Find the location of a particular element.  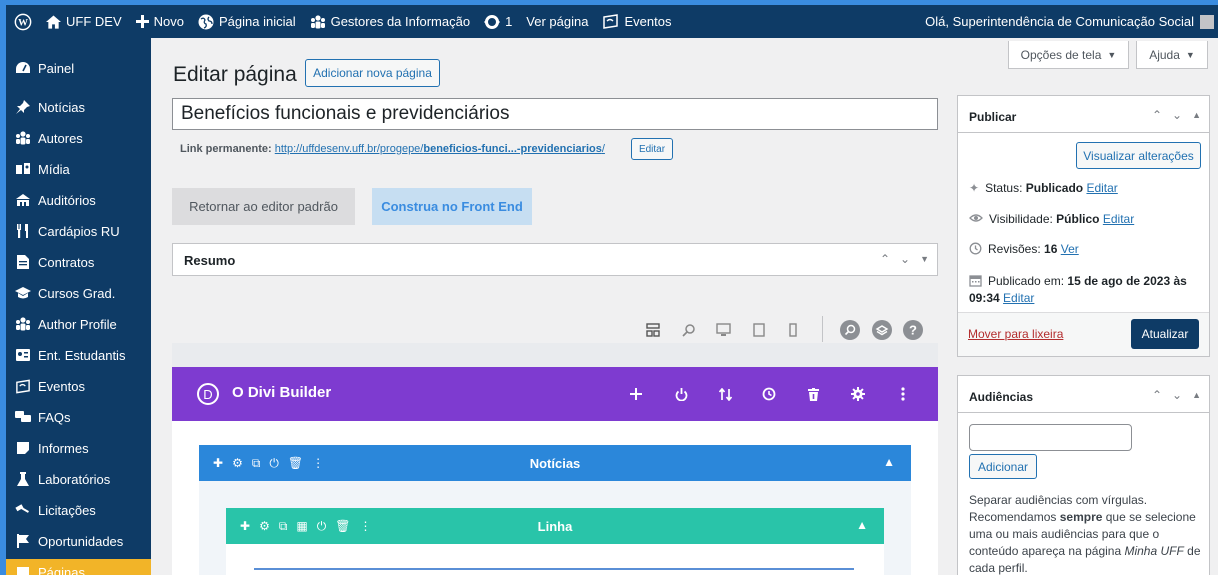

dropdown-arrow-icon: ▼ is located at coordinates (1190, 54).